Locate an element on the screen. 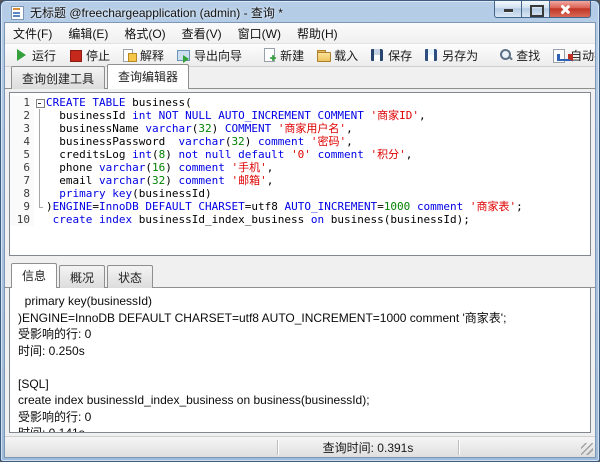 The image size is (600, 462). new-icon is located at coordinates (269, 55).